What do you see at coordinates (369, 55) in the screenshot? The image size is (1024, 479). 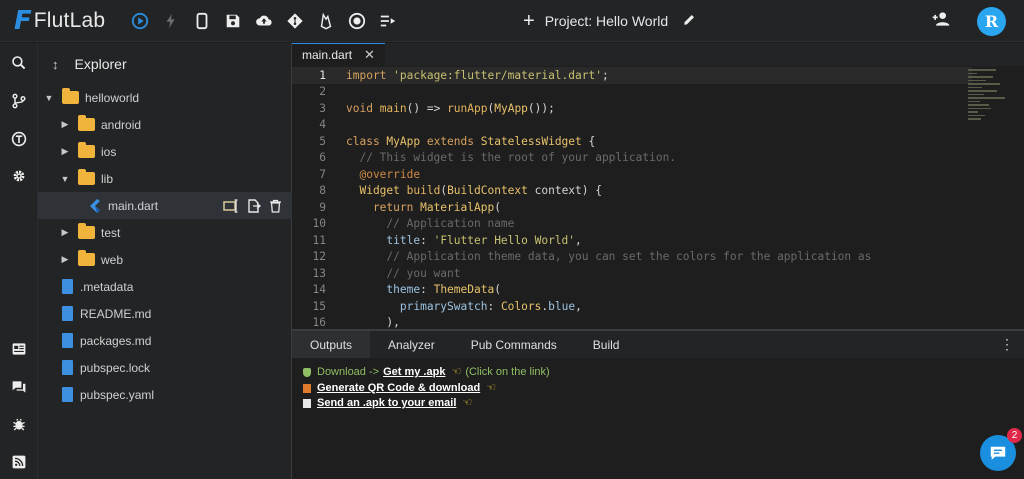 I see `close-tab-icon: ✕` at bounding box center [369, 55].